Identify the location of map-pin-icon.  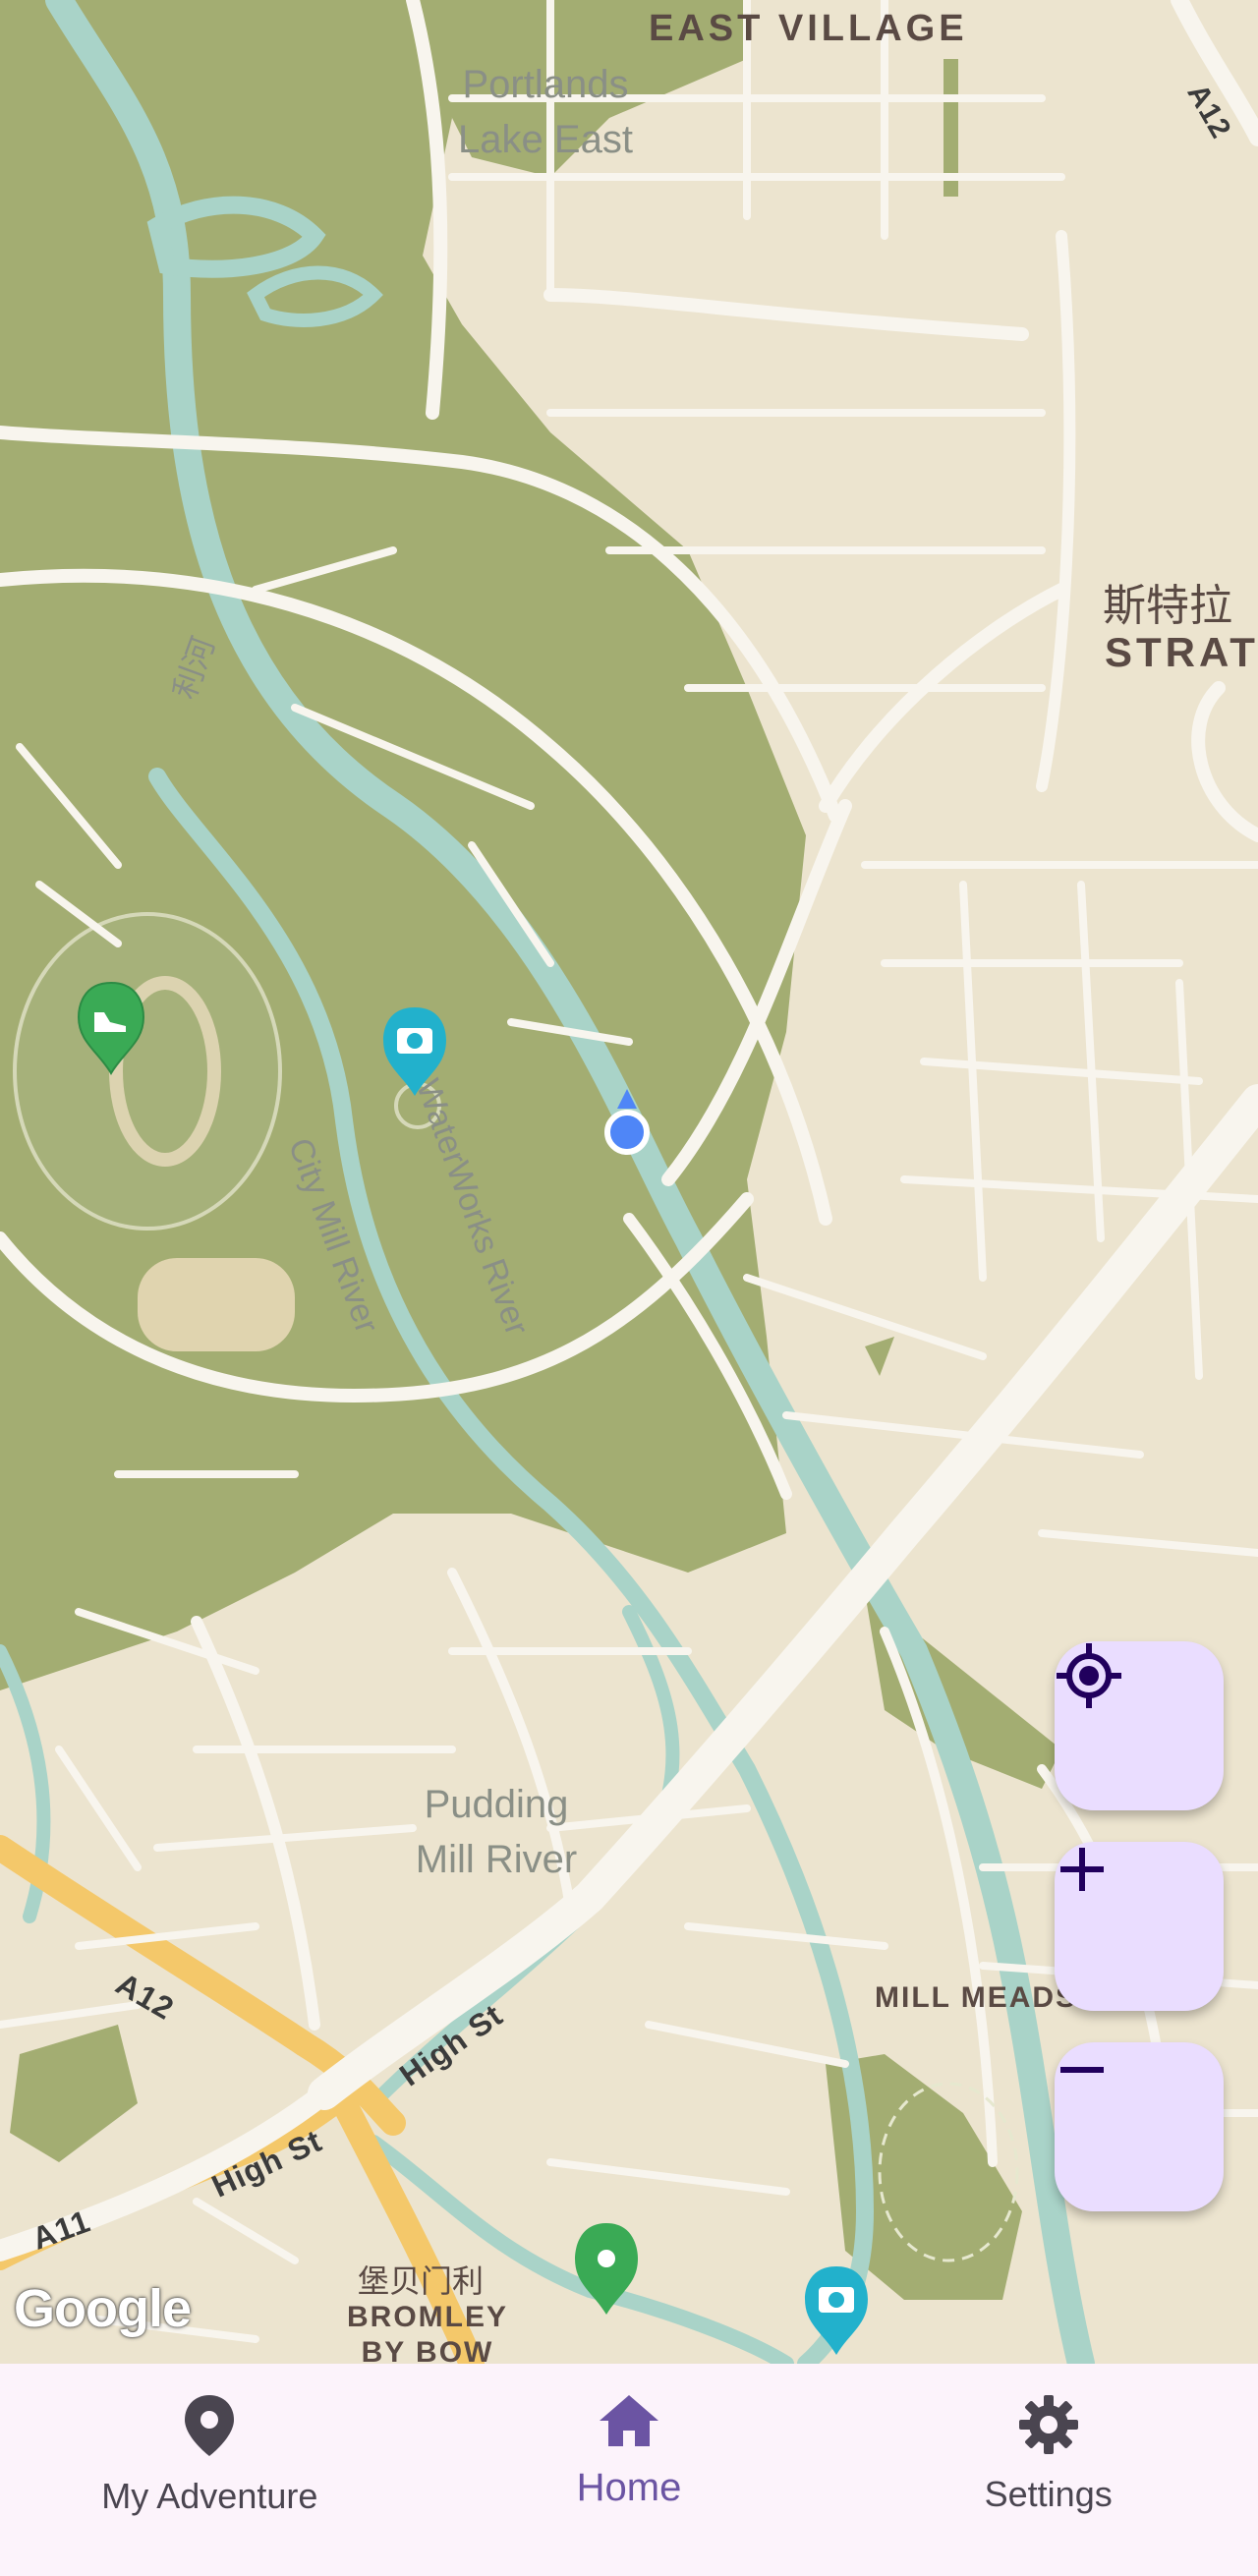
(210, 2425).